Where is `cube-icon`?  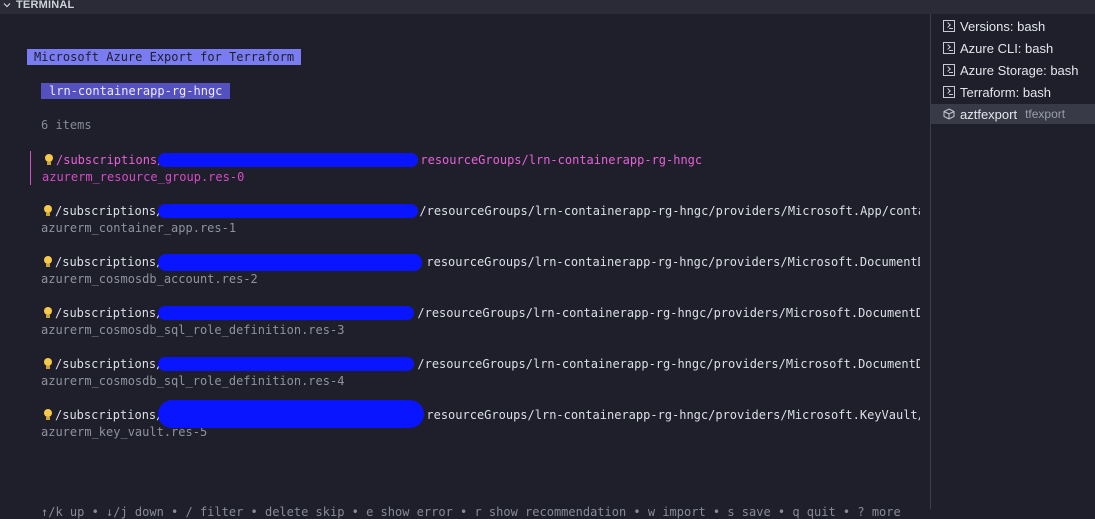
cube-icon is located at coordinates (949, 114).